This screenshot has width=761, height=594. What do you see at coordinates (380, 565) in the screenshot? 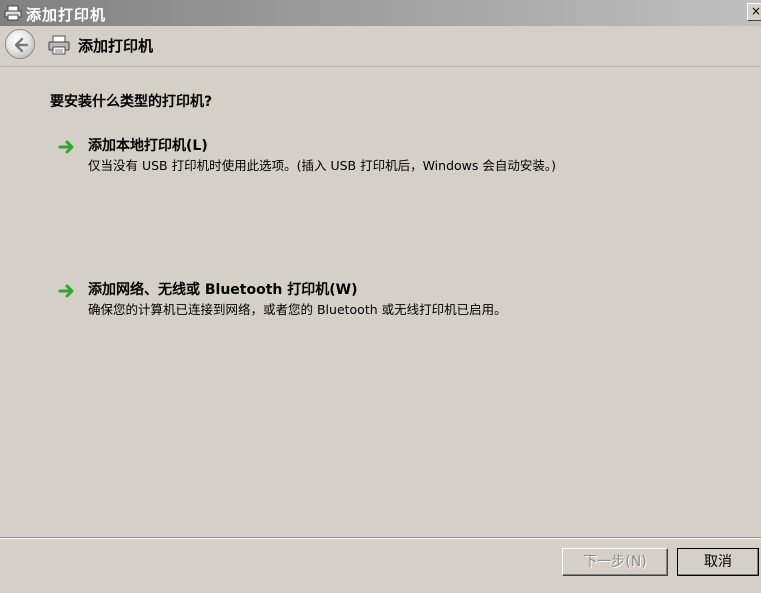
I see `footer-bar: 下一步(N) 取消` at bounding box center [380, 565].